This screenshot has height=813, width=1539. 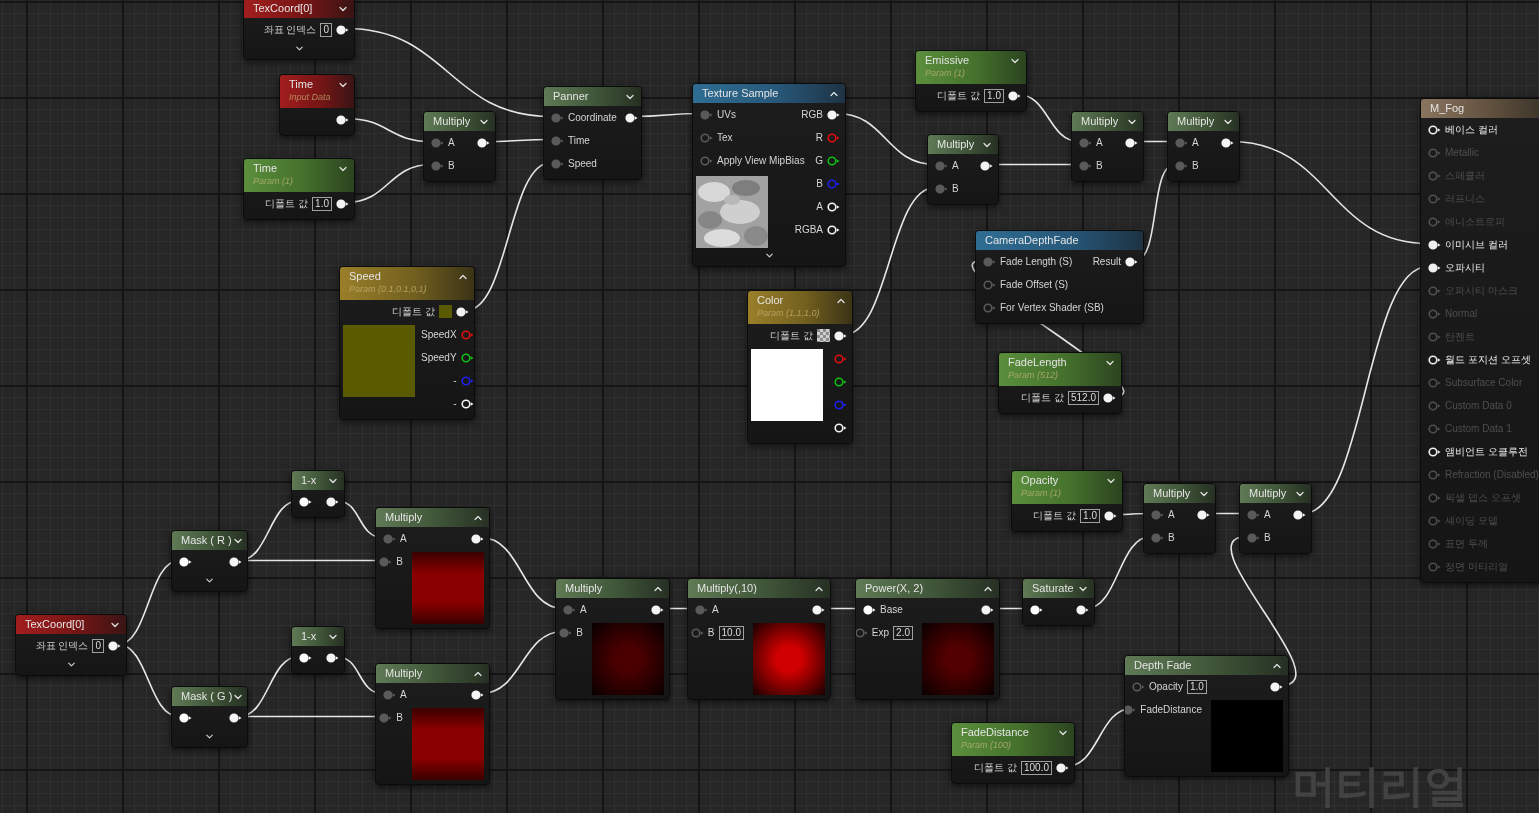 What do you see at coordinates (1067, 501) in the screenshot?
I see `node: Opacity Param (1) 디폴트 값 1.0` at bounding box center [1067, 501].